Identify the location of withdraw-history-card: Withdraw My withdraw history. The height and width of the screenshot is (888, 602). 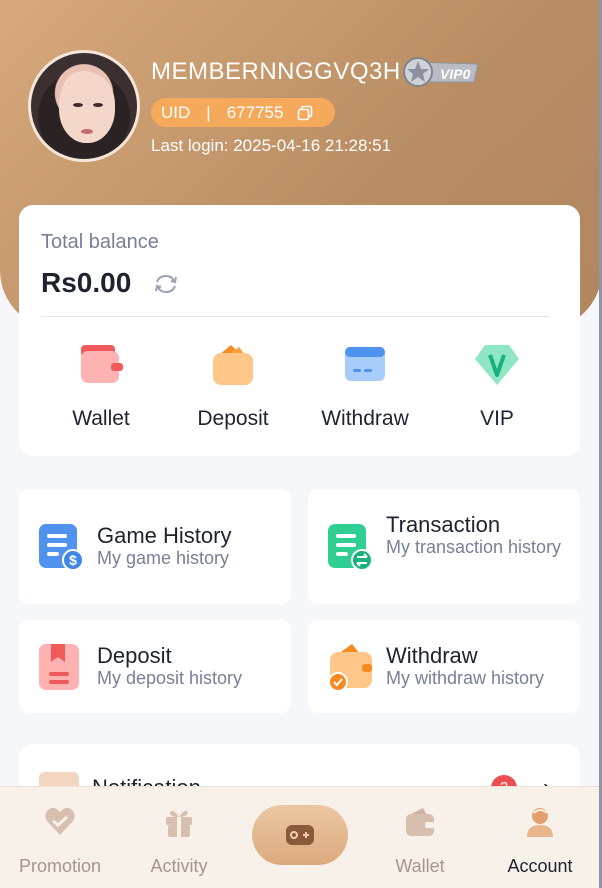
(444, 666).